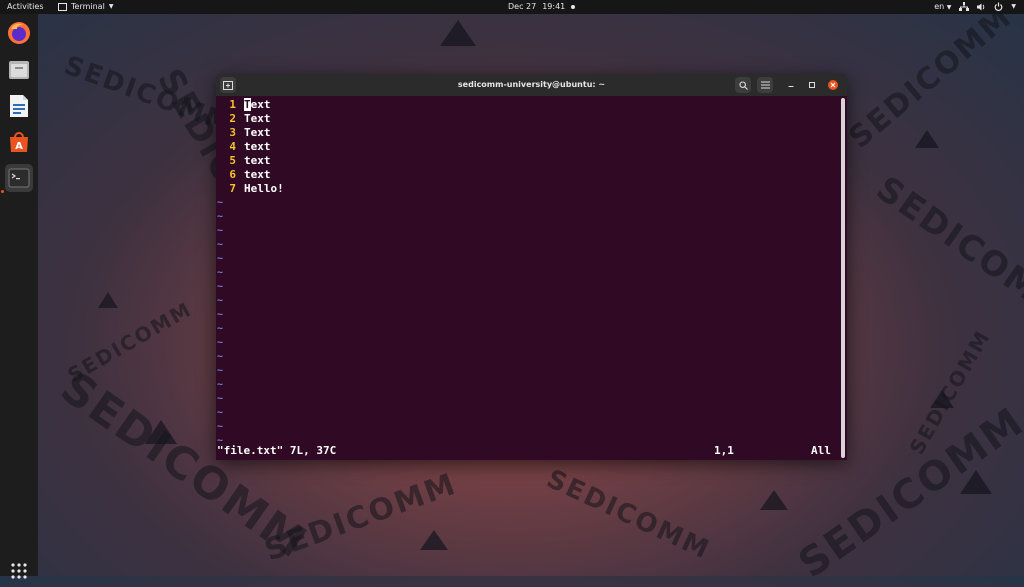 This screenshot has height=587, width=1024. Describe the element at coordinates (247, 104) in the screenshot. I see `text-cursor: T` at that location.